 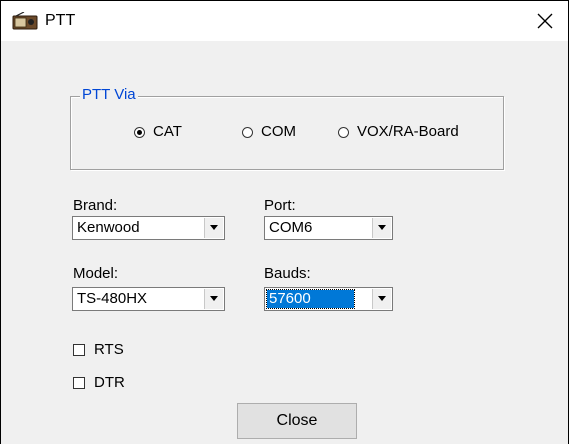 I want to click on model-label: Model:, so click(x=96, y=273).